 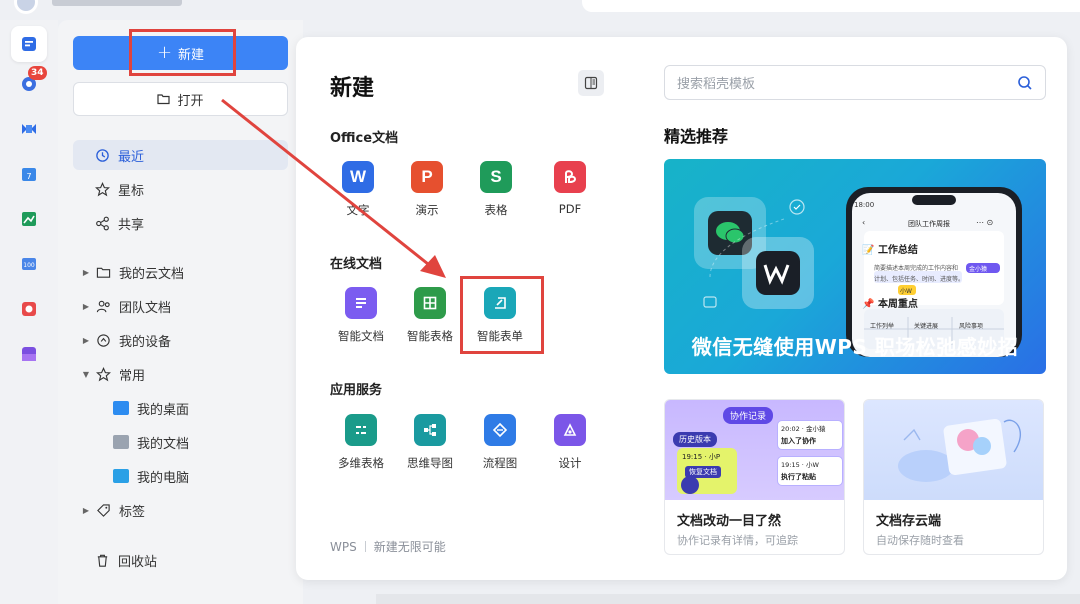 I want to click on smart-sheet-icon, so click(x=430, y=303).